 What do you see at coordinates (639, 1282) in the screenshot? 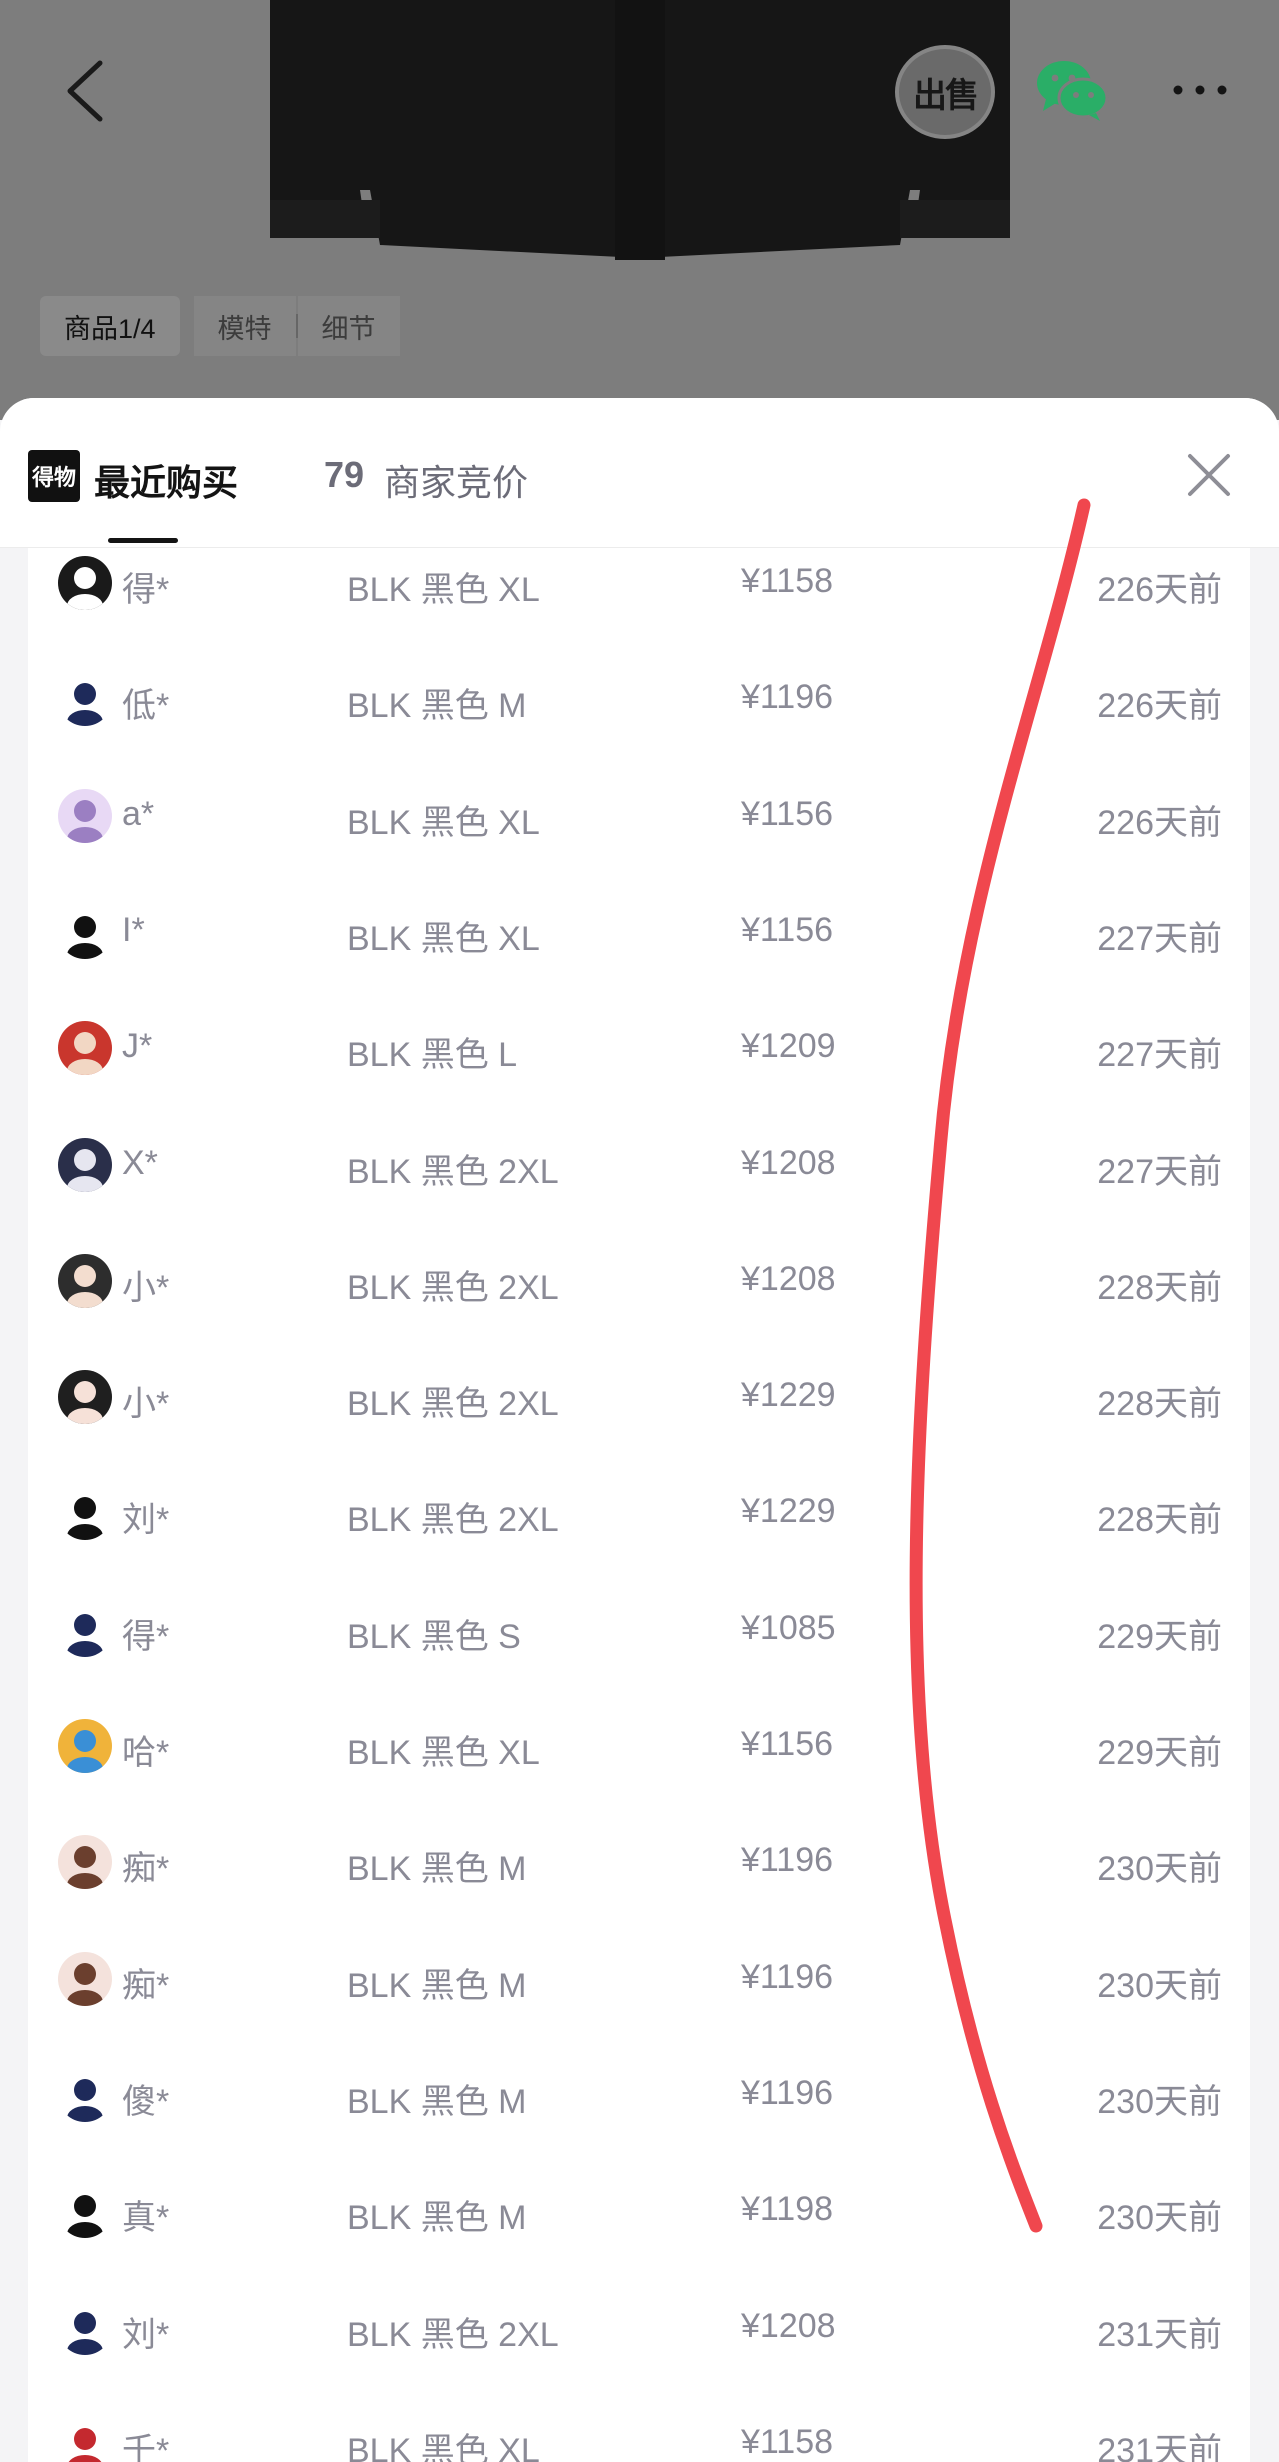
I see `purchase-row: 小* BLK 黑色 2XL ¥1208 228天前` at bounding box center [639, 1282].